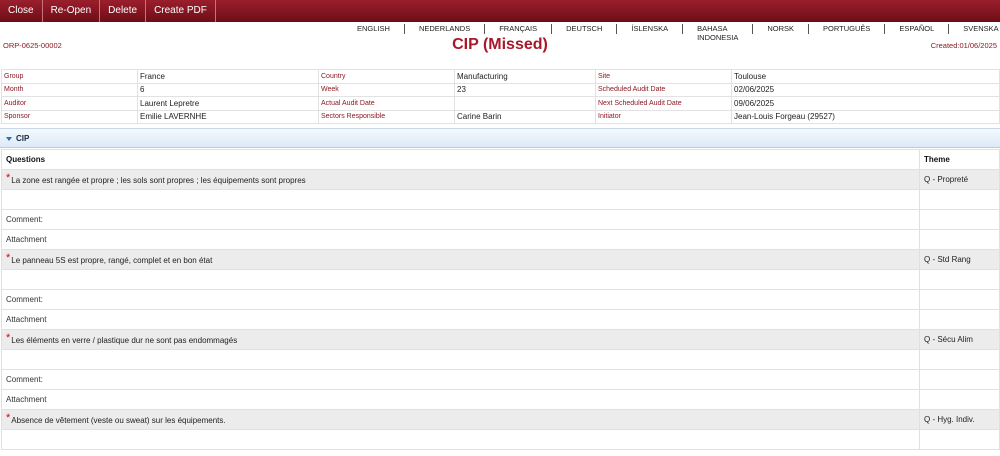  Describe the element at coordinates (865, 76) in the screenshot. I see `site-value: Toulouse` at that location.